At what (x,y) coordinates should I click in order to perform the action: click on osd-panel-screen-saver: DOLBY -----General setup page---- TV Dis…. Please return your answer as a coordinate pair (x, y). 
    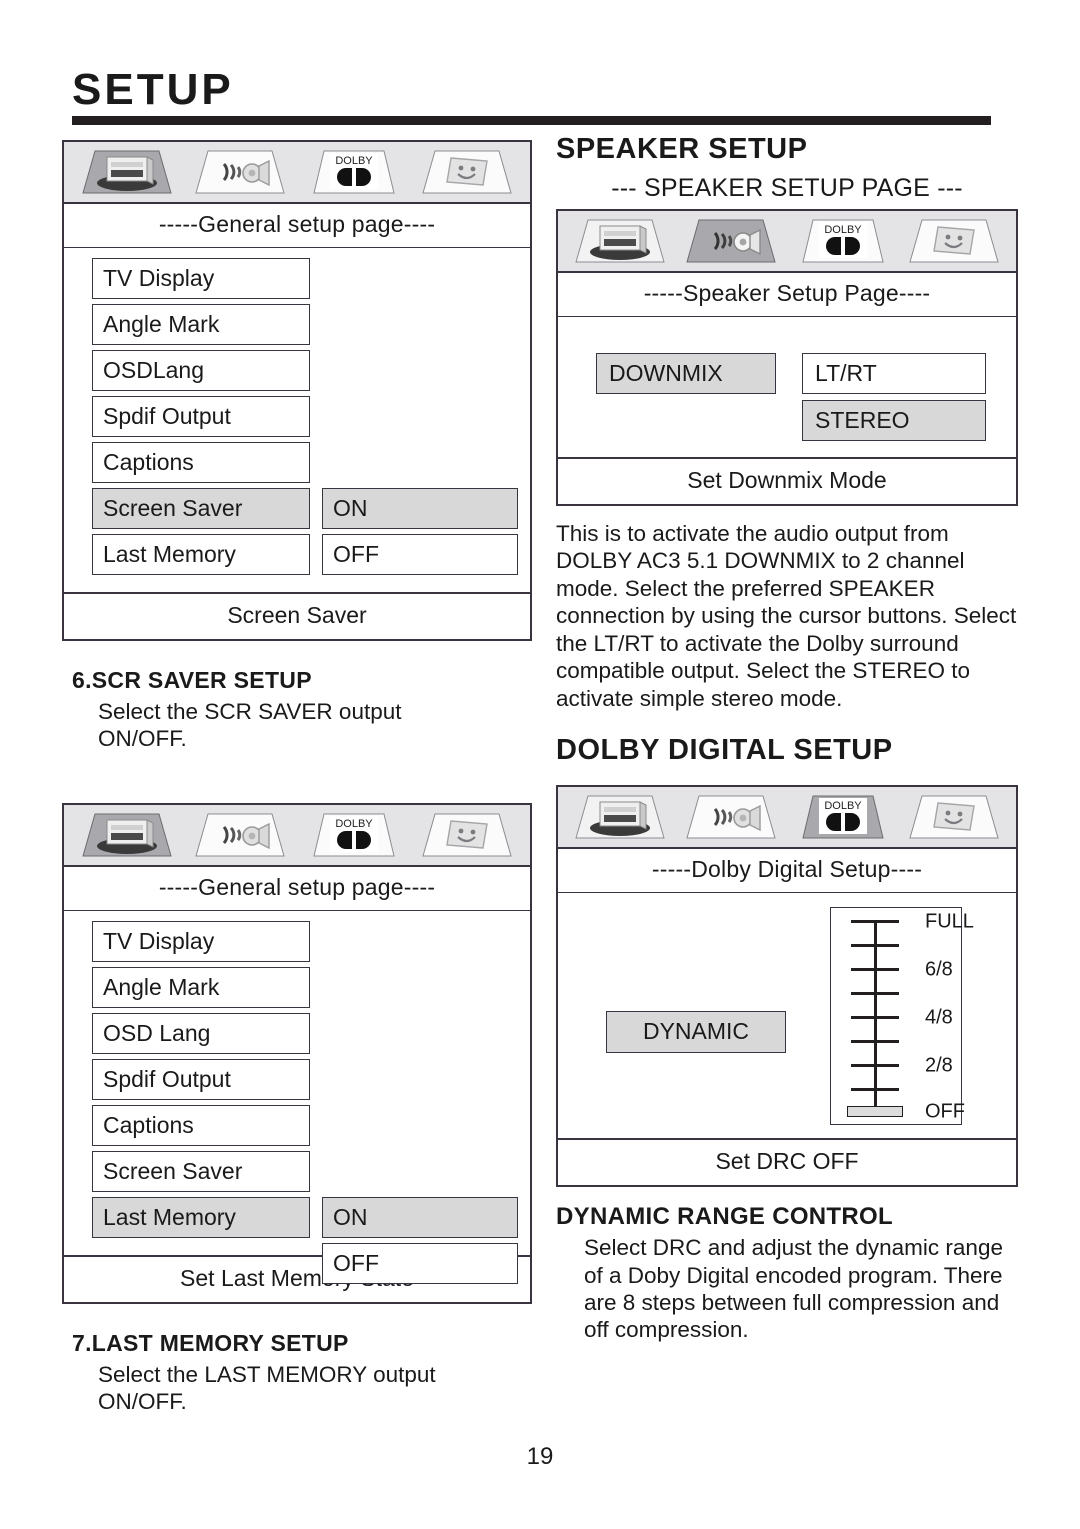
    Looking at the image, I should click on (297, 390).